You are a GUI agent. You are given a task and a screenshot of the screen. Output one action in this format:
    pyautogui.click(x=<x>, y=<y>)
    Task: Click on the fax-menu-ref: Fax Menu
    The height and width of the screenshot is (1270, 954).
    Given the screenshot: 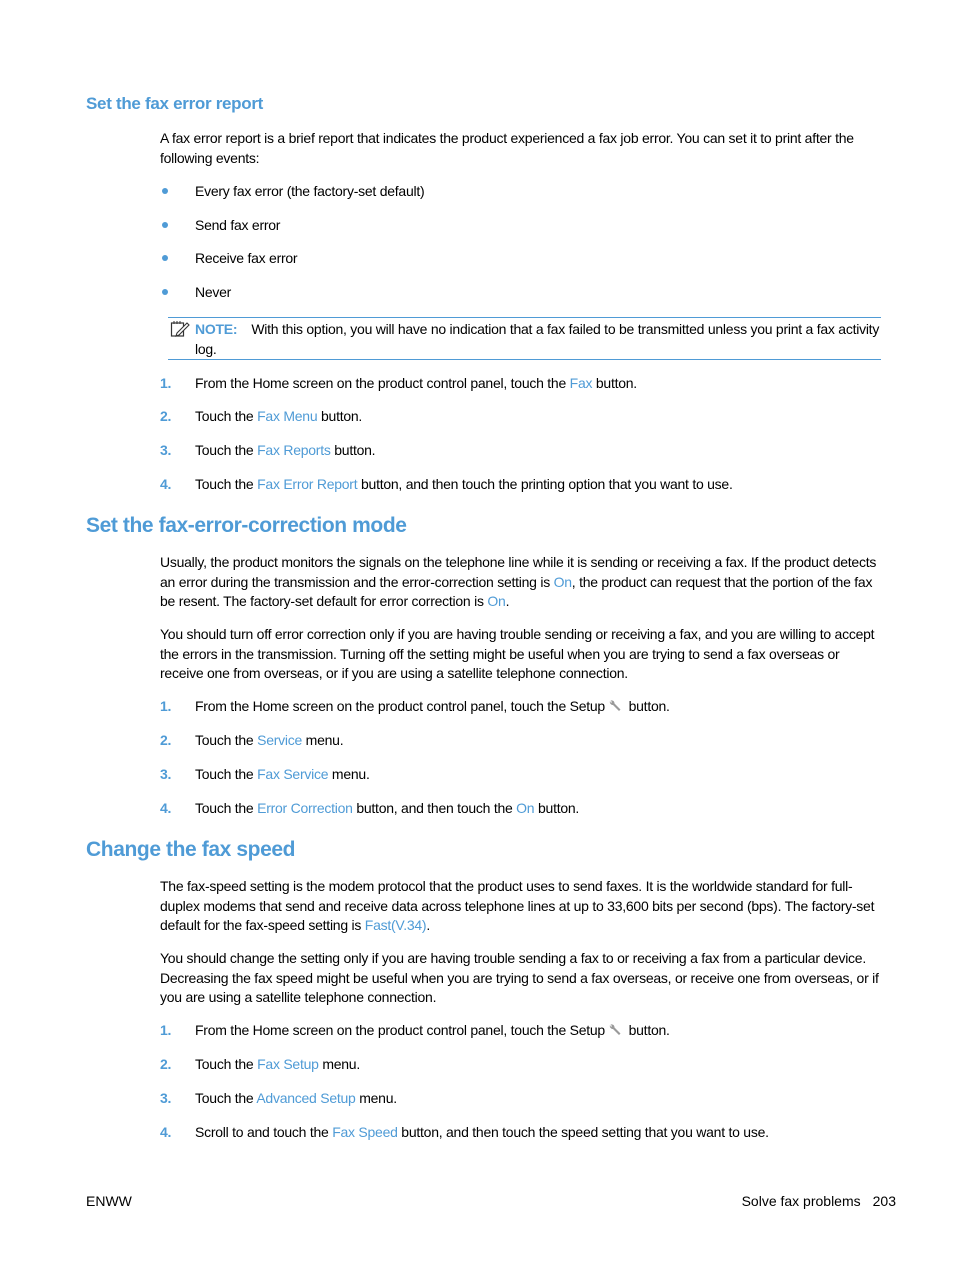 What is the action you would take?
    pyautogui.click(x=287, y=416)
    